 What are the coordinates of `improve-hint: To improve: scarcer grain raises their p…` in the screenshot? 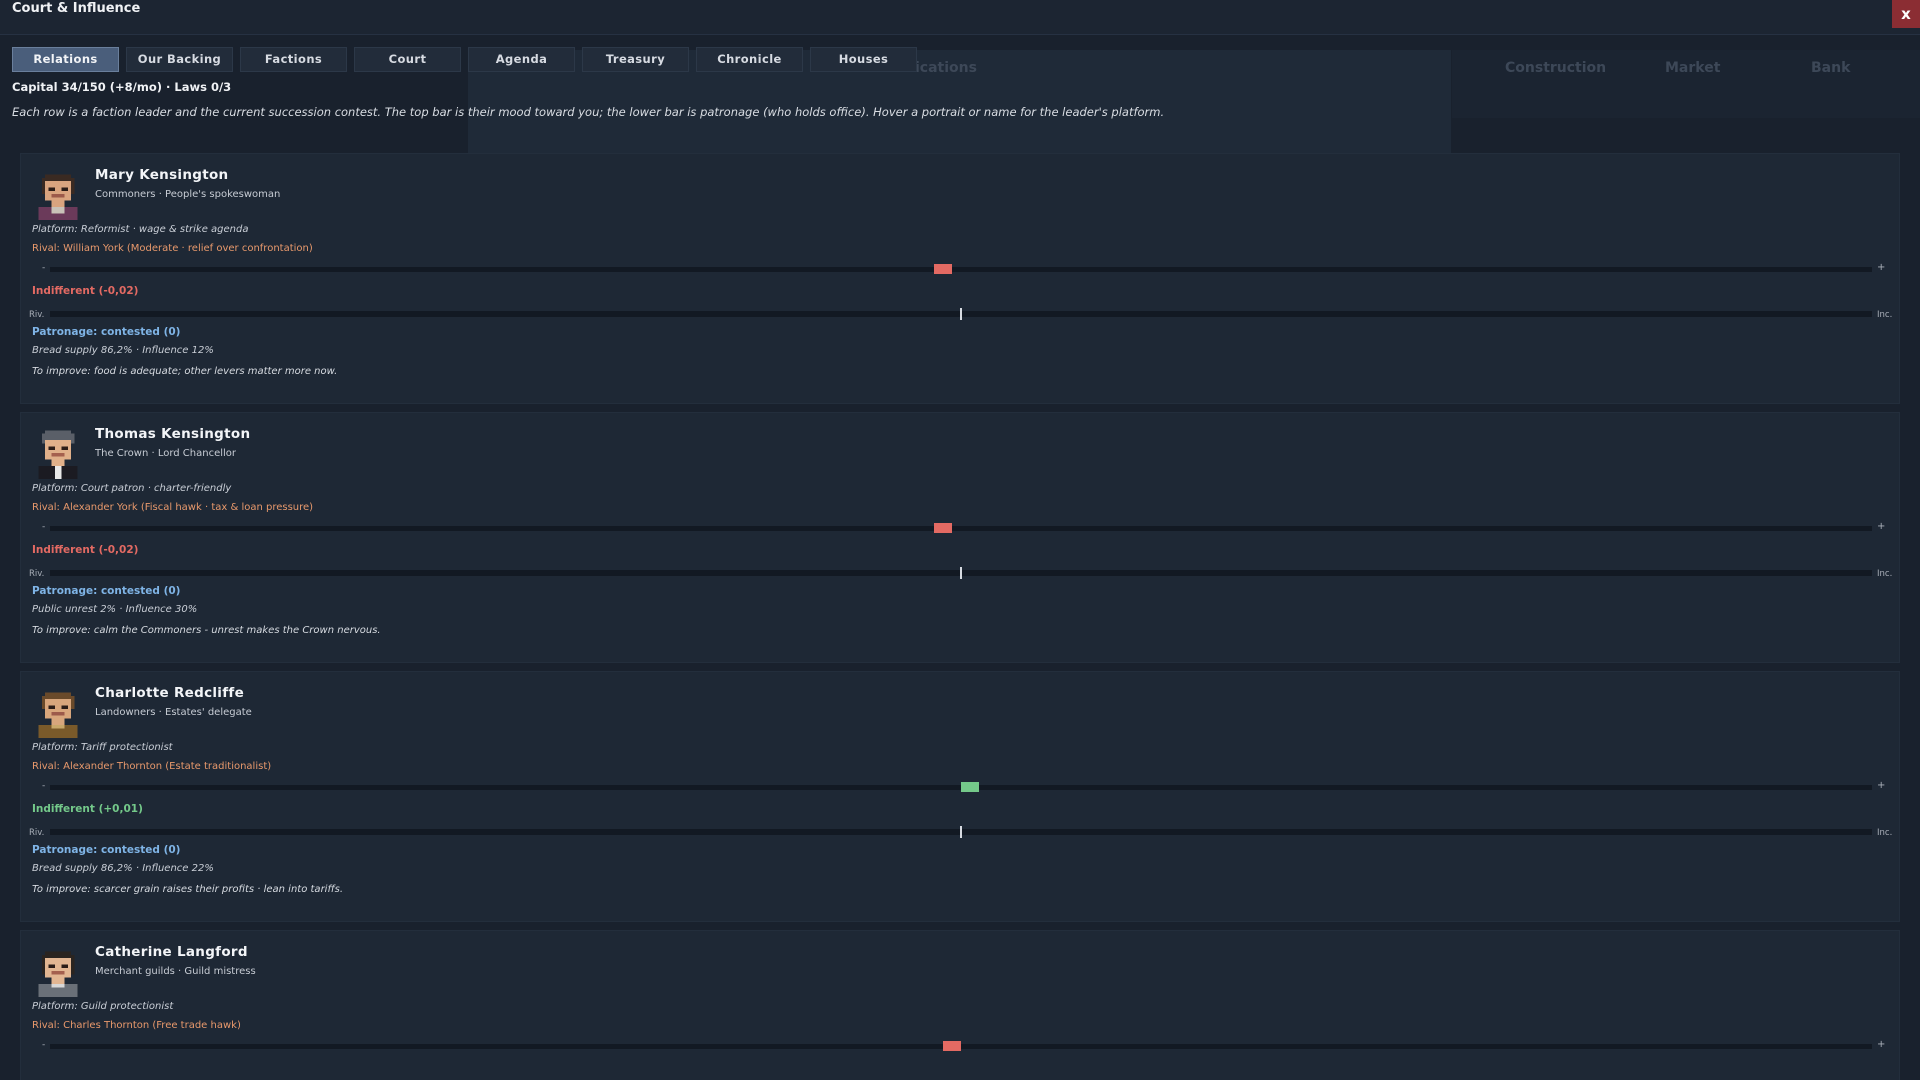 It's located at (188, 889).